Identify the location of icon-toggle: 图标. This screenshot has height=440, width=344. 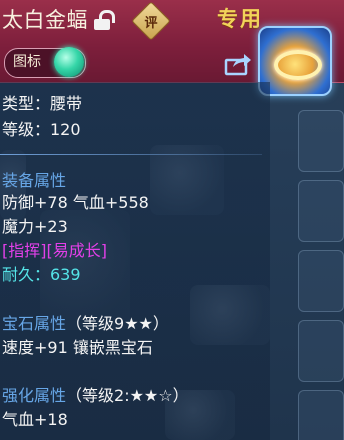
(45, 62).